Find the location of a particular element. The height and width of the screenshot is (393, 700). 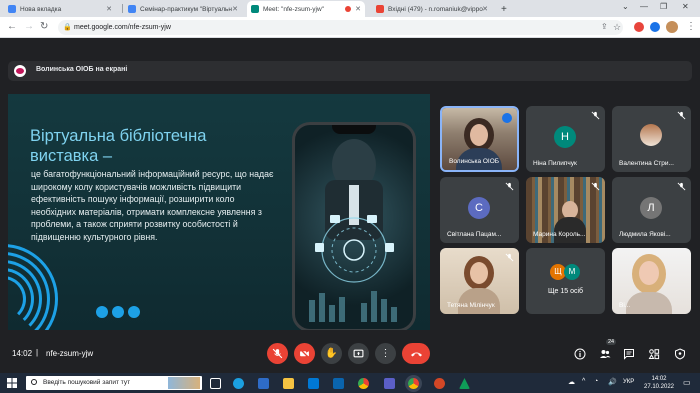

weather-icon: ☁ is located at coordinates (571, 382).